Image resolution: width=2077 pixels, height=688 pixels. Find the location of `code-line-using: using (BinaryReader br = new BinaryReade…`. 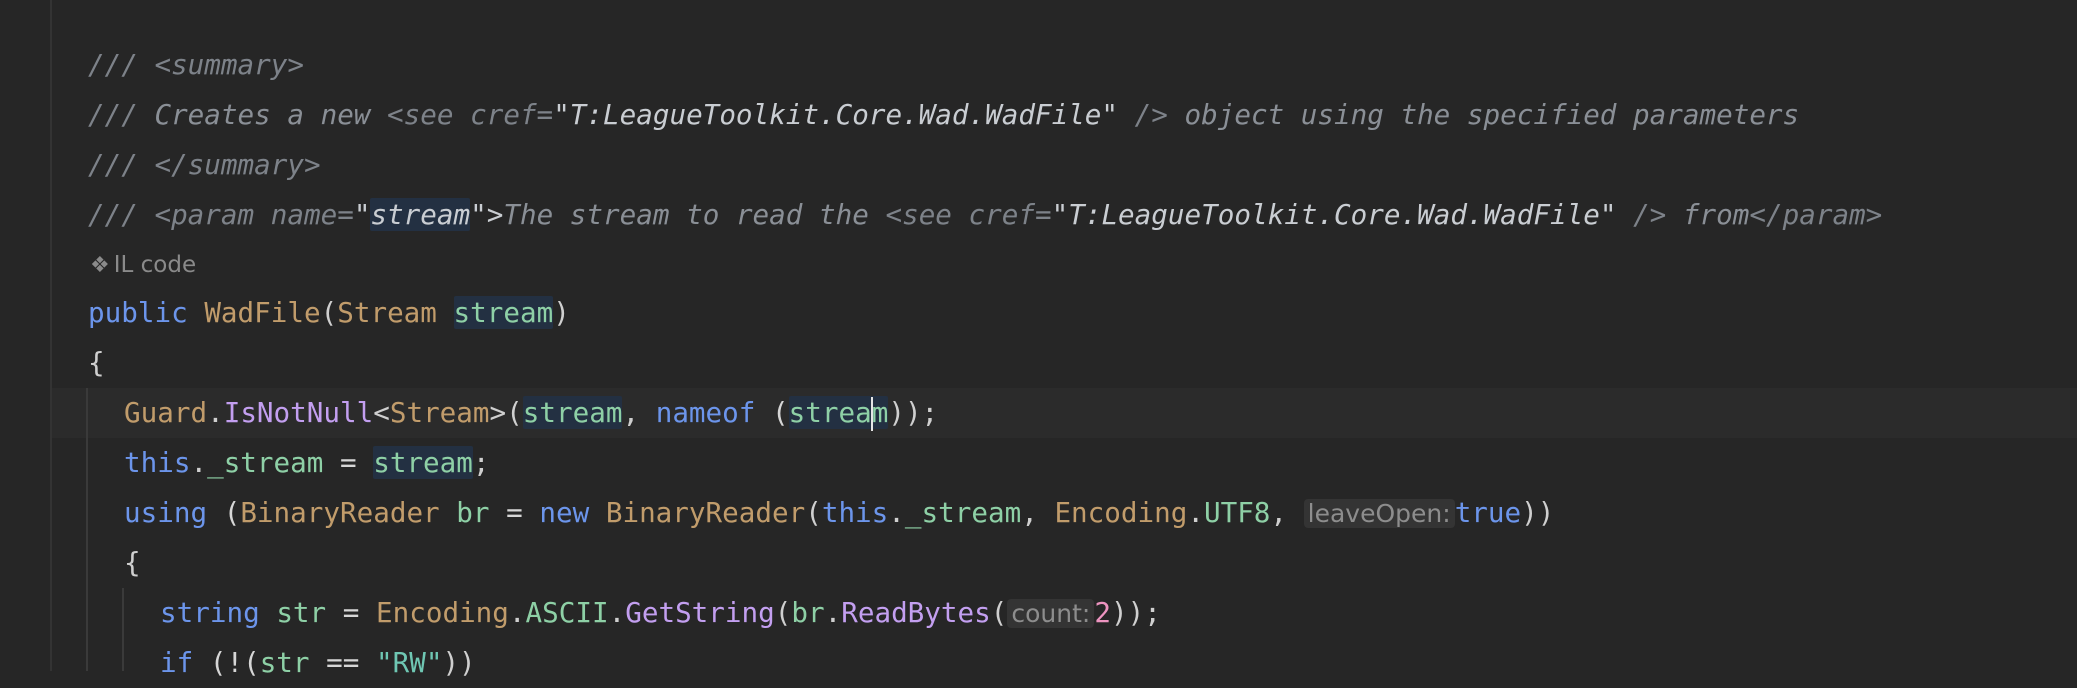

code-line-using: using (BinaryReader br = new BinaryReade… is located at coordinates (839, 513).